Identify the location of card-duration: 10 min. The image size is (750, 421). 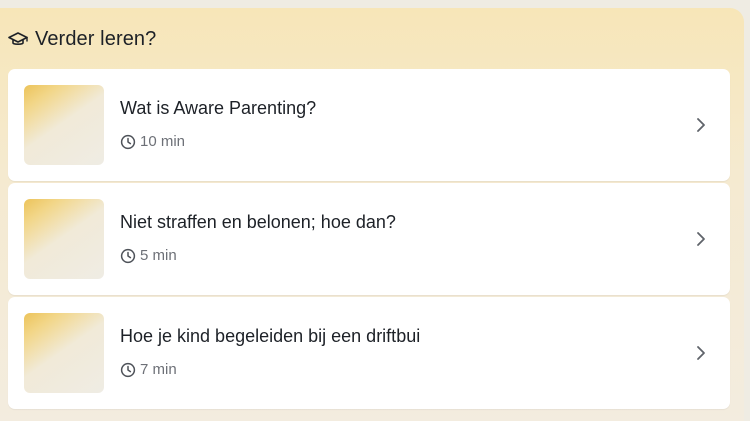
(152, 141).